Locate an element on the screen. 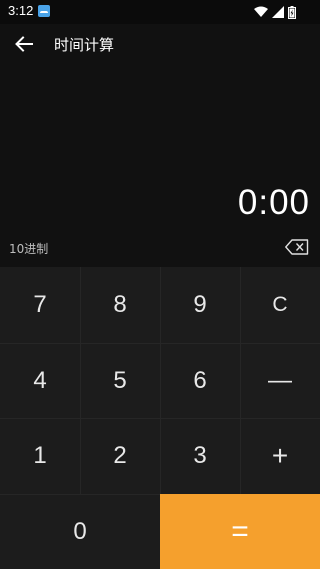  wifi-icon is located at coordinates (261, 12).